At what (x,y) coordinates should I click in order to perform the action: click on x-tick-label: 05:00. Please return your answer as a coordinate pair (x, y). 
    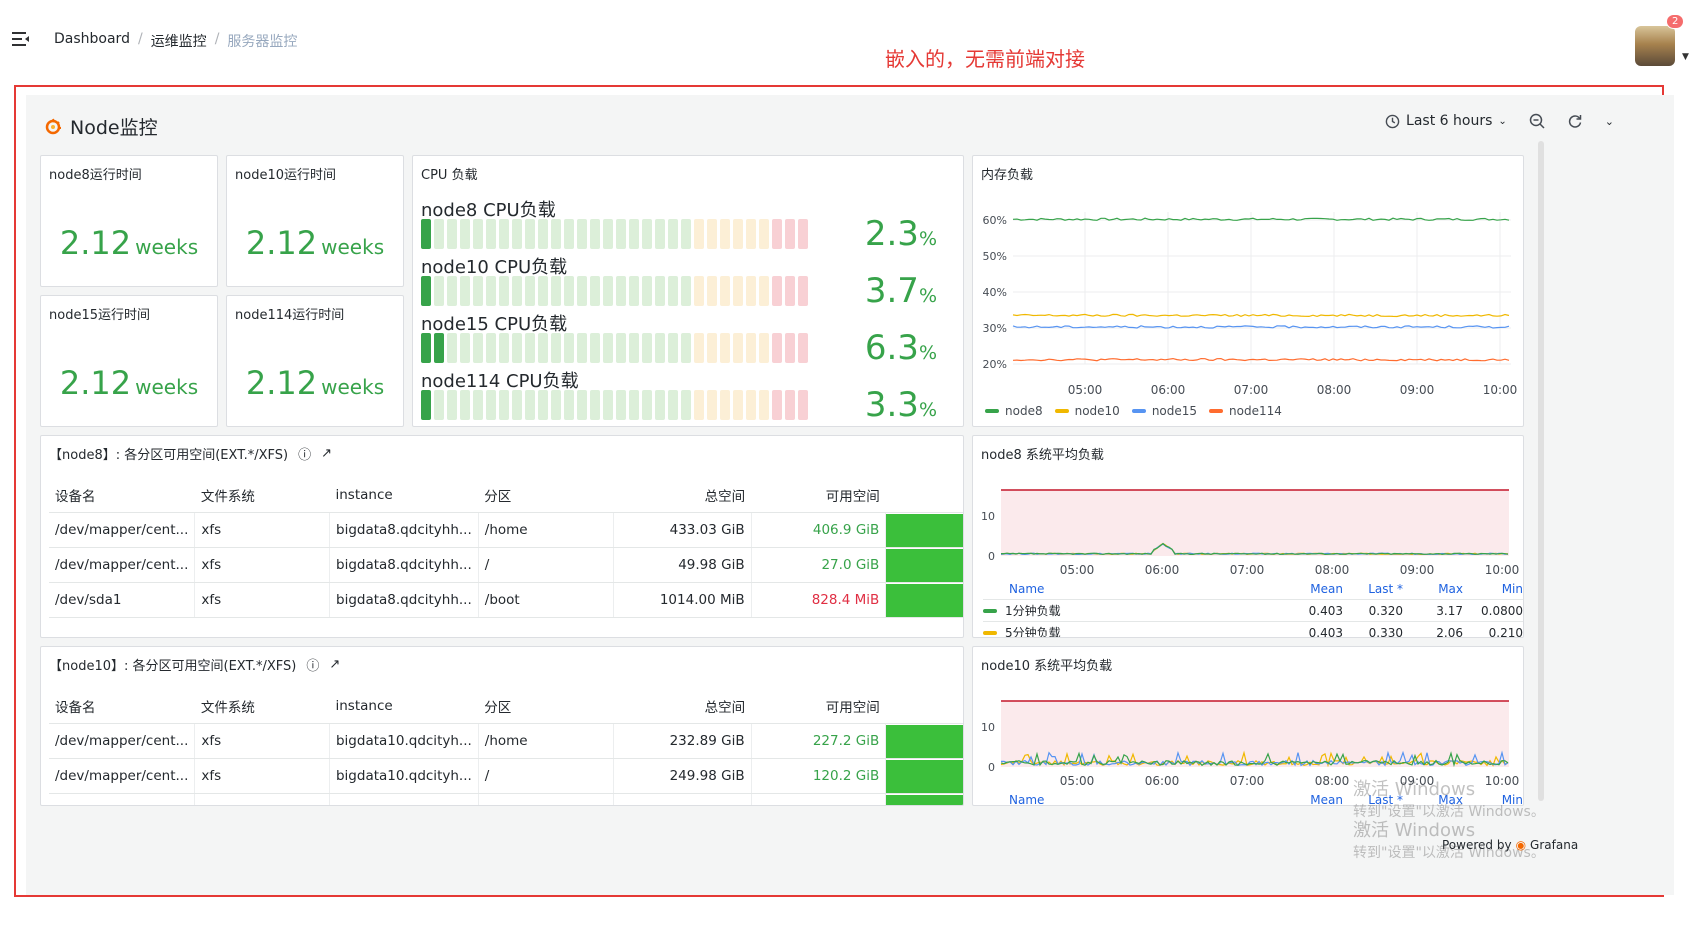
    Looking at the image, I should click on (1085, 390).